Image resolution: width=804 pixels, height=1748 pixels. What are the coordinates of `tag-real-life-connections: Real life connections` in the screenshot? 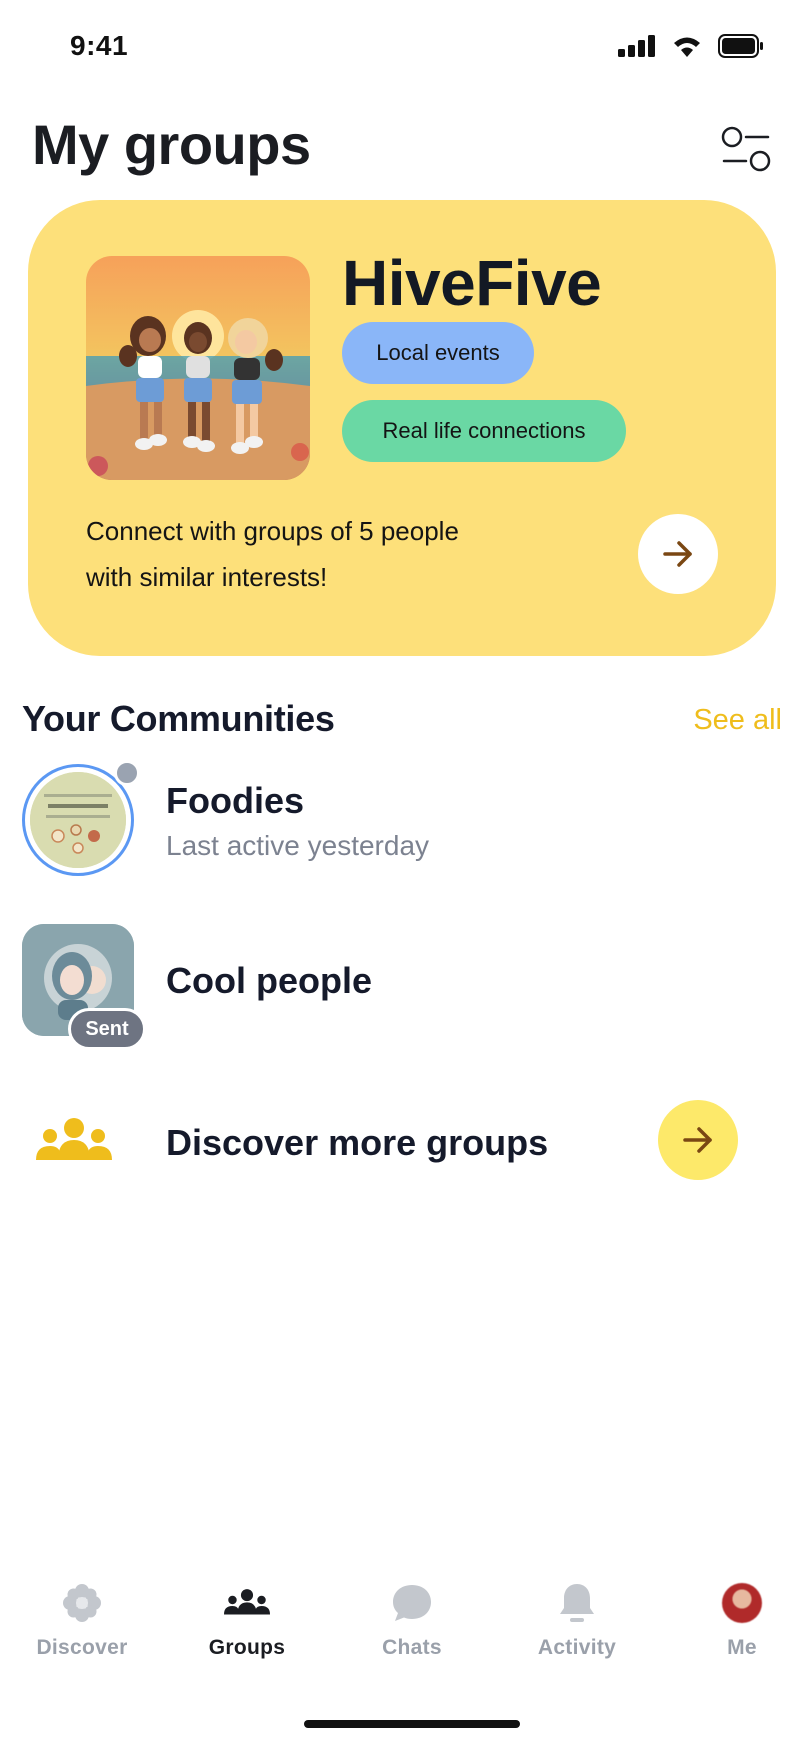 It's located at (484, 431).